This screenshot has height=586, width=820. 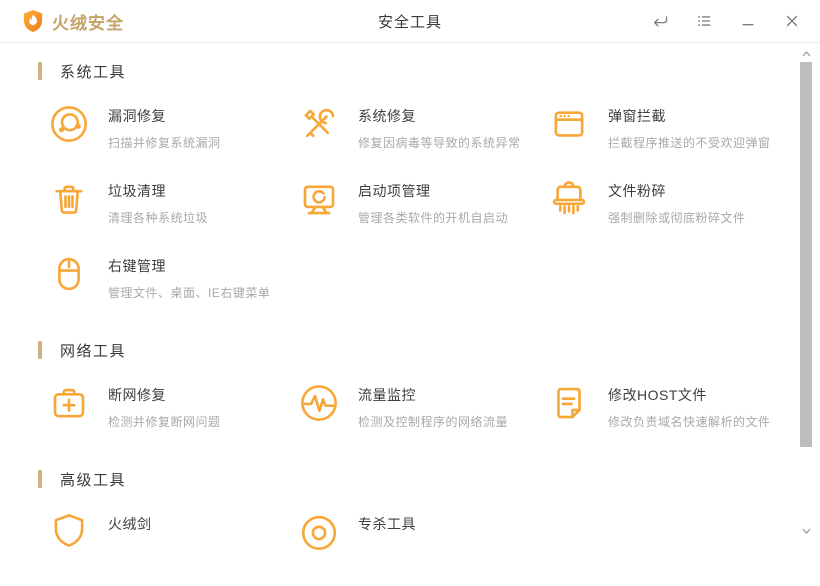 I want to click on tool-item: 启动项管理管理各类软件的开机自启动, so click(x=423, y=215).